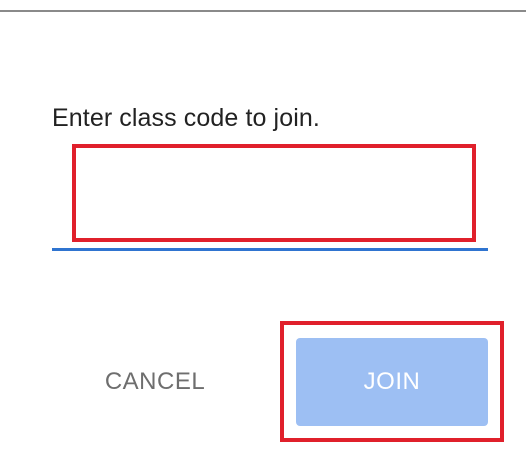 The image size is (526, 451). What do you see at coordinates (392, 382) in the screenshot?
I see `join-button: JOIN` at bounding box center [392, 382].